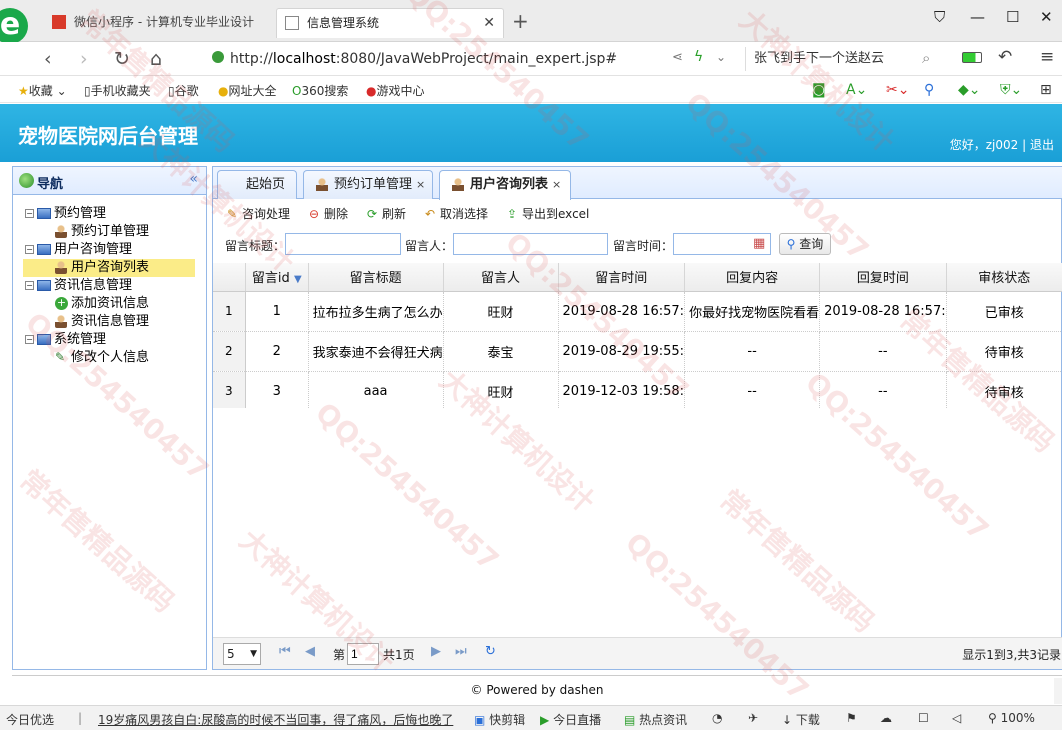 This screenshot has height=730, width=1062. I want to click on share-icon: ⋖, so click(677, 57).